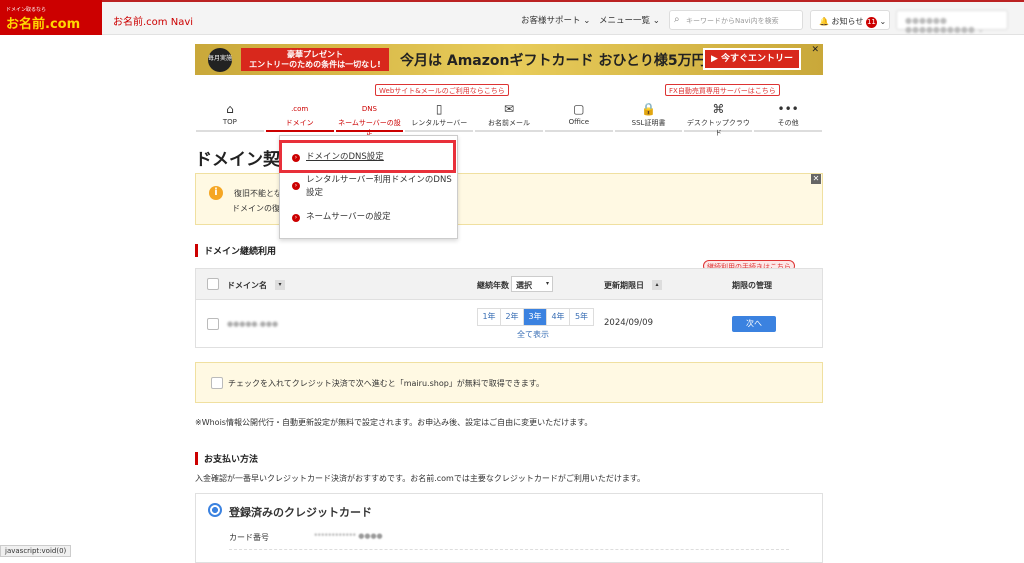 The height and width of the screenshot is (563, 1024). What do you see at coordinates (509, 109) in the screenshot?
I see `mail-icon: ✉` at bounding box center [509, 109].